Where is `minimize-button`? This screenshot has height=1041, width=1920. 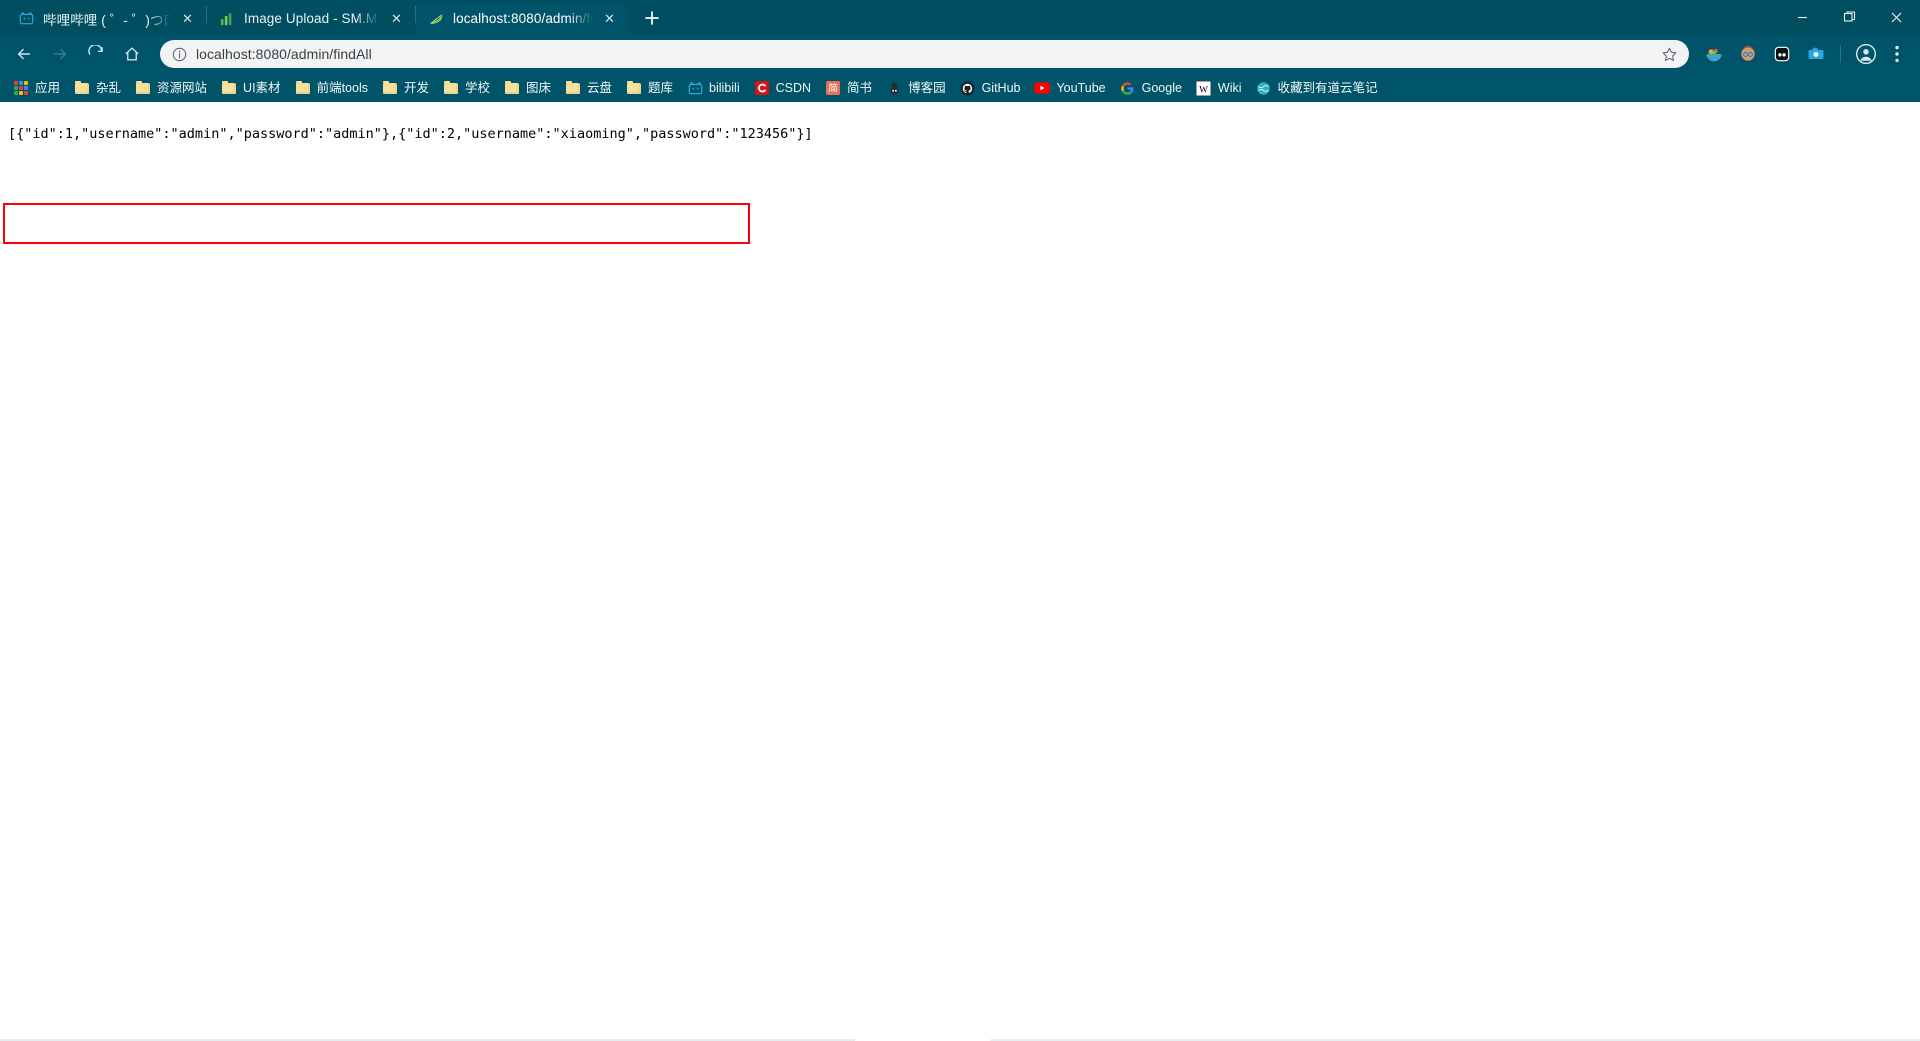
minimize-button is located at coordinates (1802, 17).